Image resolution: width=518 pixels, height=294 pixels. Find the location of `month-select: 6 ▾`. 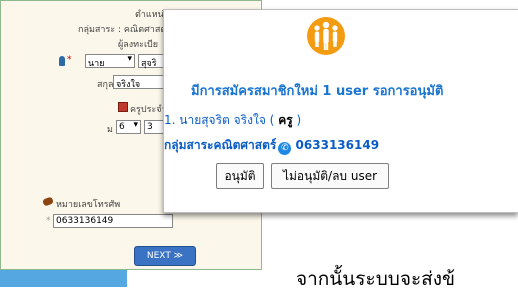

month-select: 6 ▾ is located at coordinates (128, 127).